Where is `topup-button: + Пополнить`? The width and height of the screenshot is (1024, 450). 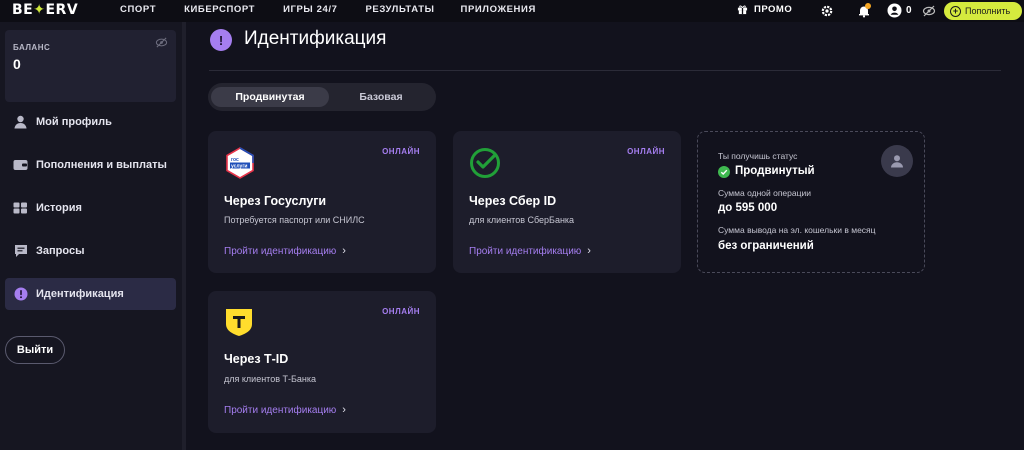 topup-button: + Пополнить is located at coordinates (983, 11).